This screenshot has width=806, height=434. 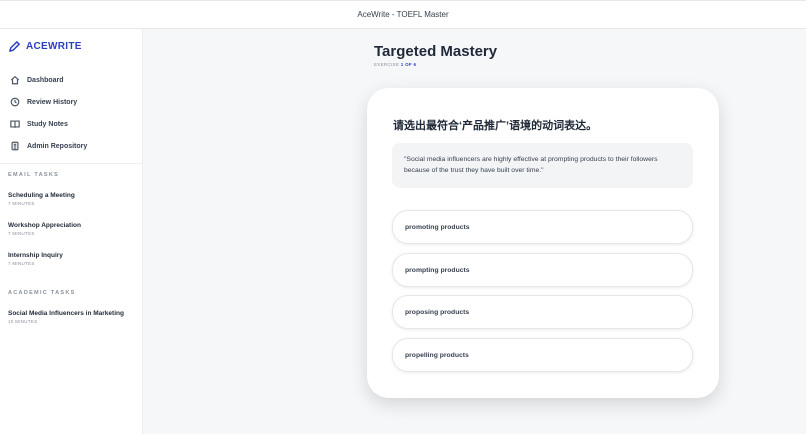 What do you see at coordinates (35, 255) in the screenshot?
I see `task-title: Internship Inquiry` at bounding box center [35, 255].